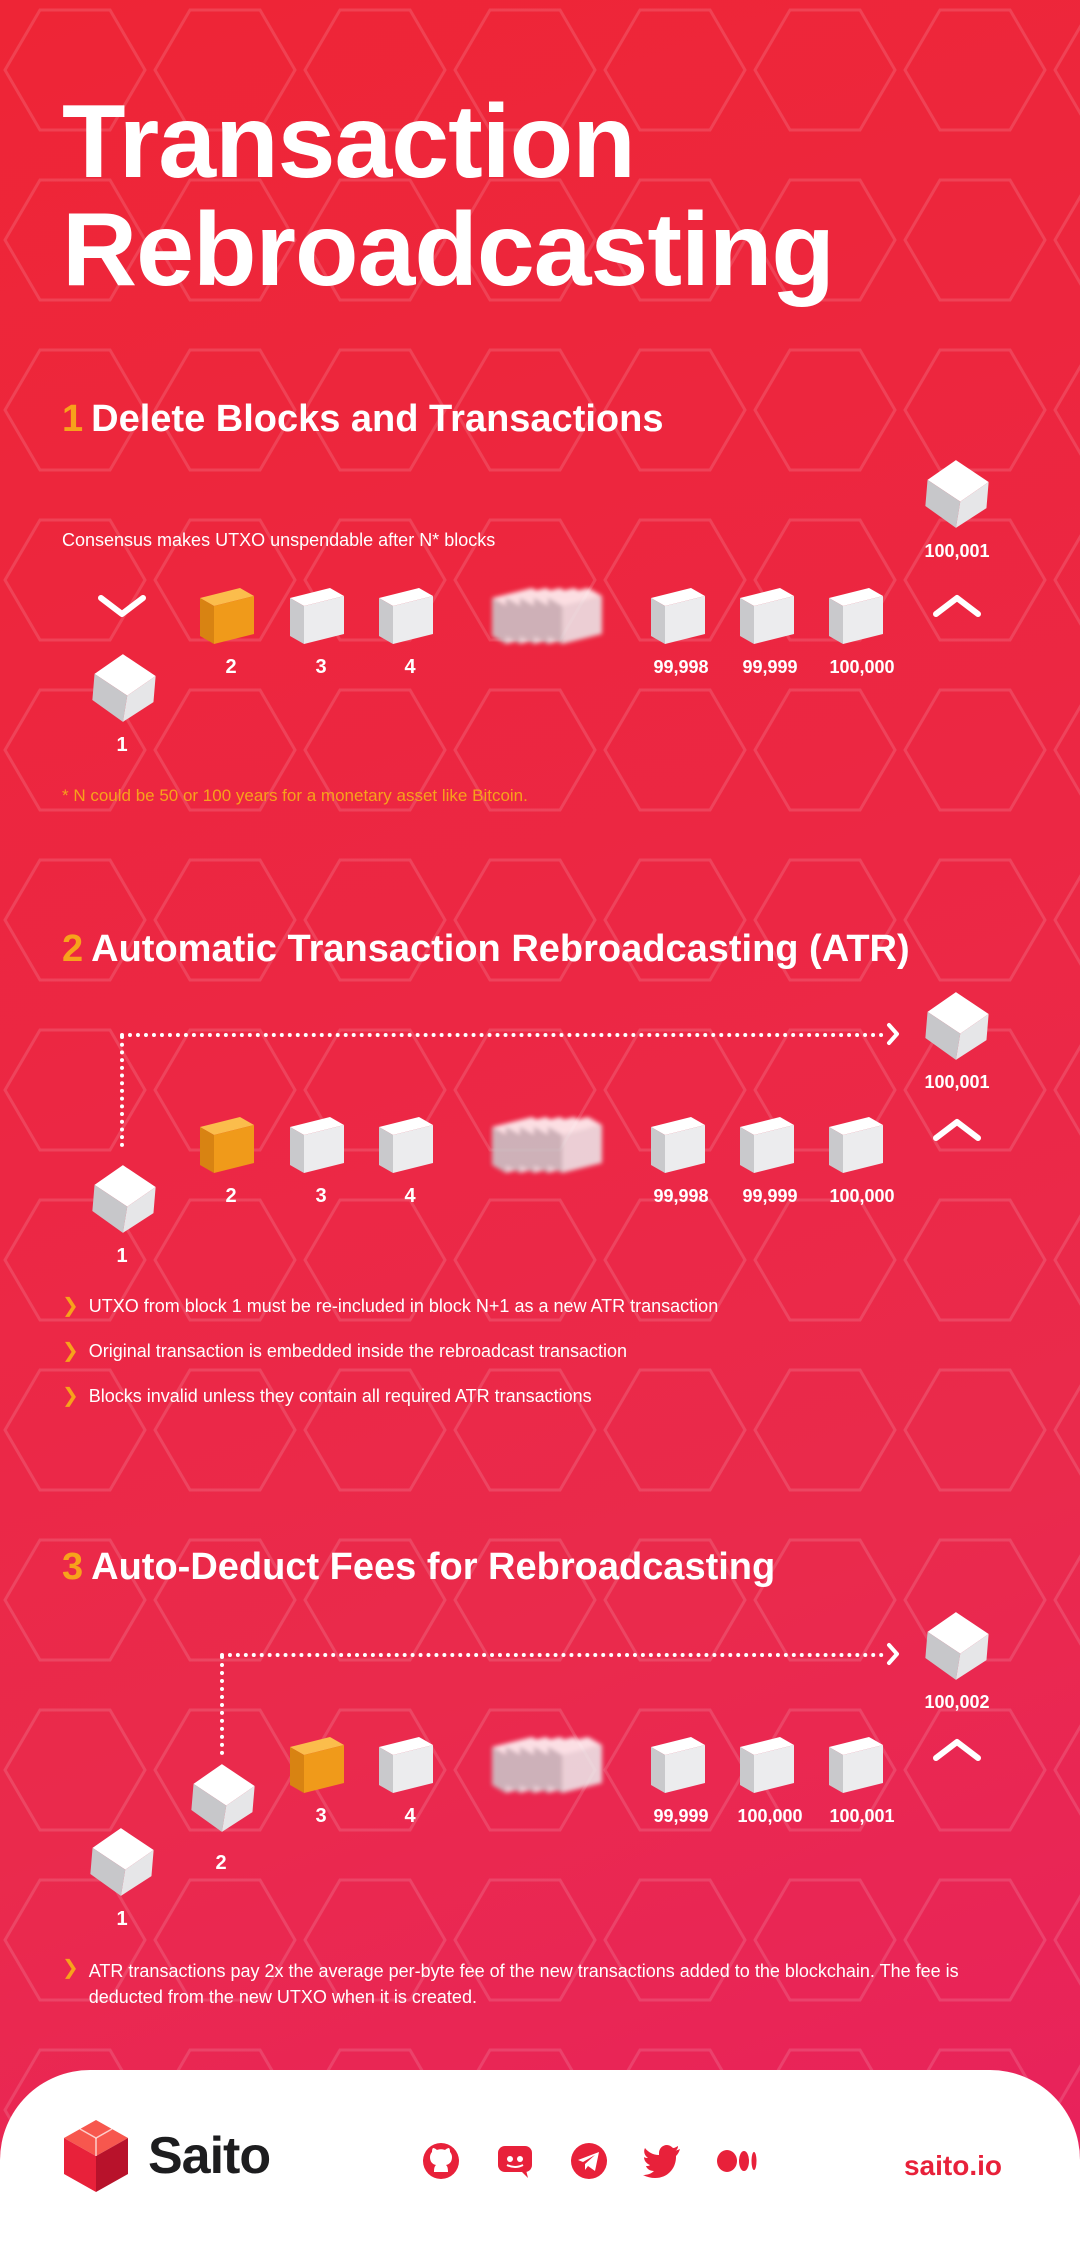 The height and width of the screenshot is (2250, 1080). I want to click on section-3-number: 3, so click(73, 1567).